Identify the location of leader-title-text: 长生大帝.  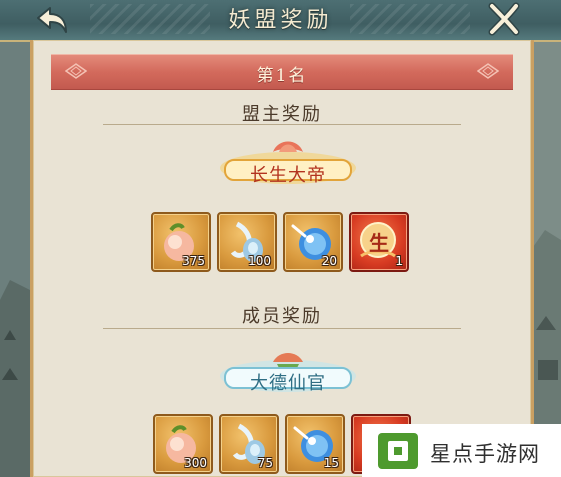
(288, 175).